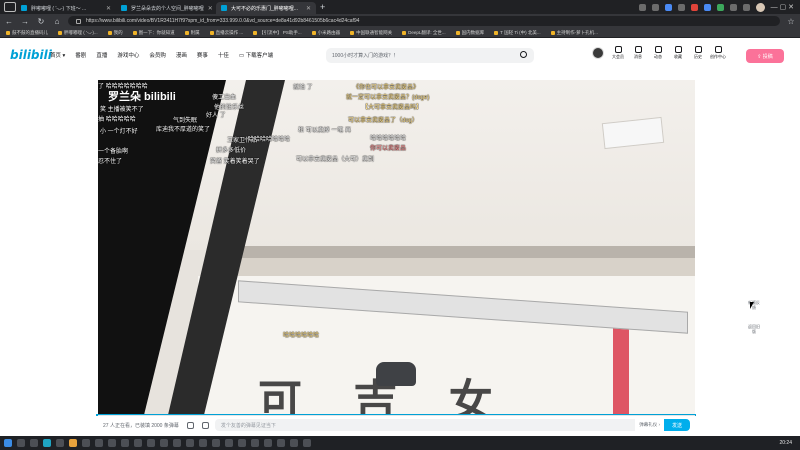 This screenshot has height=450, width=800. What do you see at coordinates (185, 121) in the screenshot?
I see `danmaku-comment: 气到失眠` at bounding box center [185, 121].